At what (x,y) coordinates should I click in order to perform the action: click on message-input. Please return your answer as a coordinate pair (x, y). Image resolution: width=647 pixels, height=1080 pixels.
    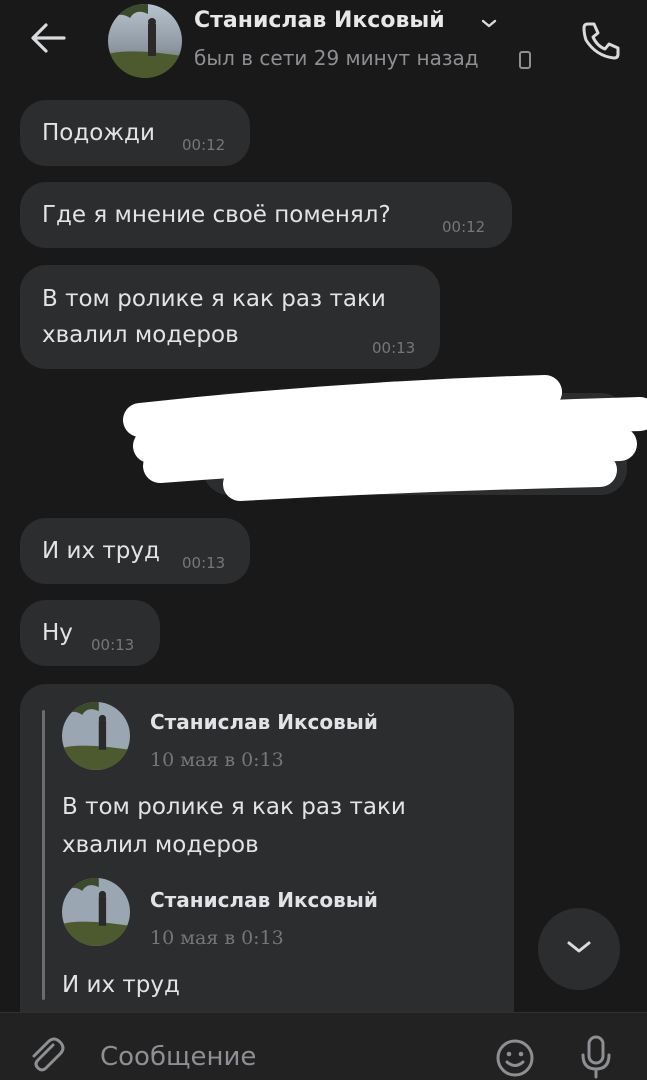
    Looking at the image, I should click on (280, 1057).